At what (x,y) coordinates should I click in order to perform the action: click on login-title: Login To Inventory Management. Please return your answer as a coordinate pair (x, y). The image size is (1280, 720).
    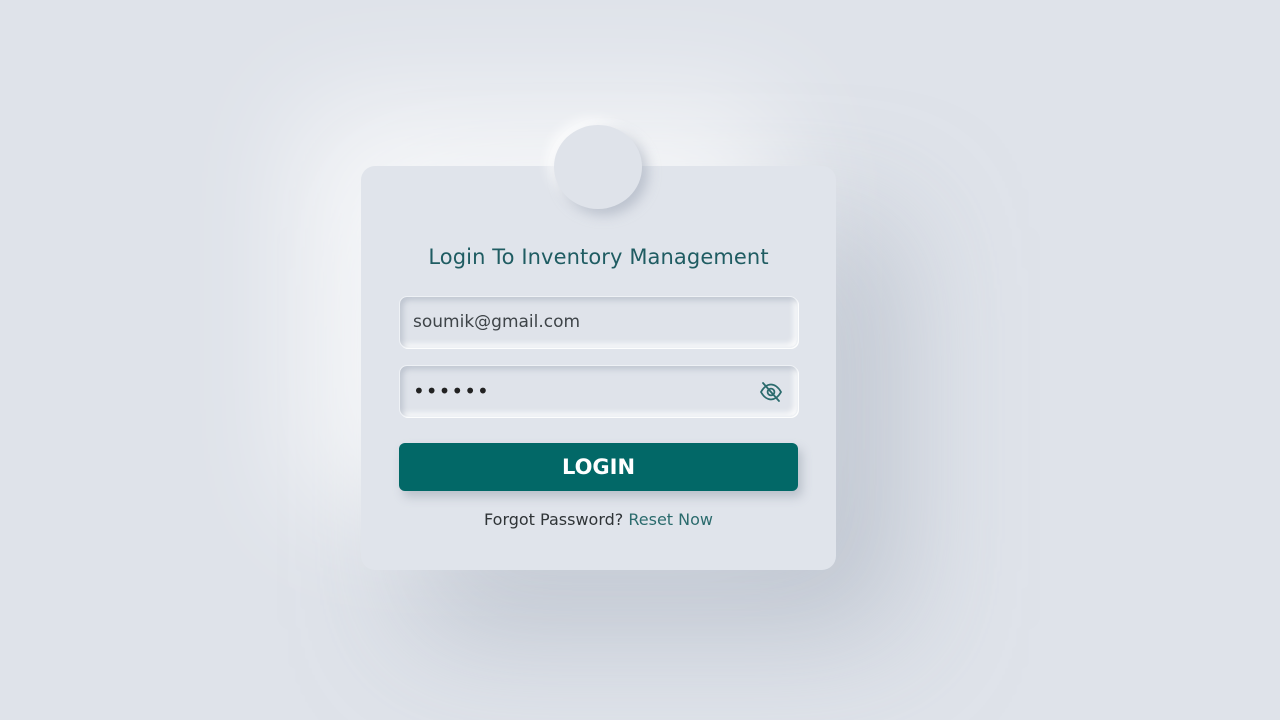
    Looking at the image, I should click on (598, 257).